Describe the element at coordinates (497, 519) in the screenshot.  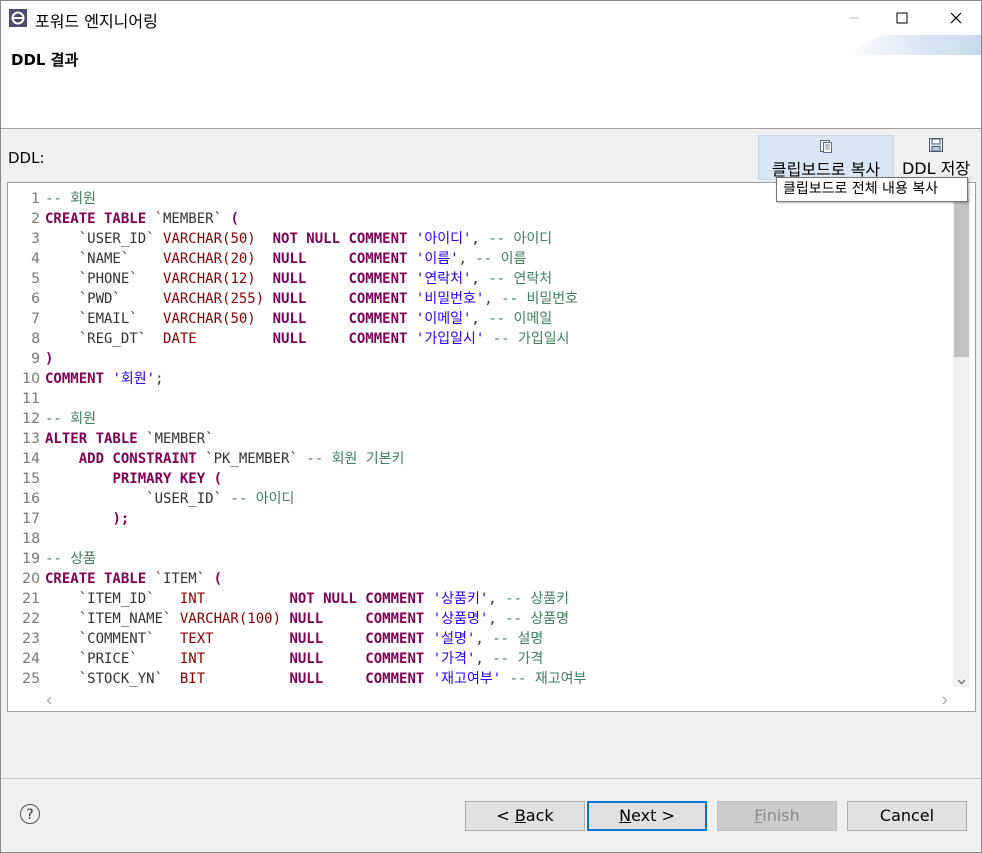
I see `code-line: );` at that location.